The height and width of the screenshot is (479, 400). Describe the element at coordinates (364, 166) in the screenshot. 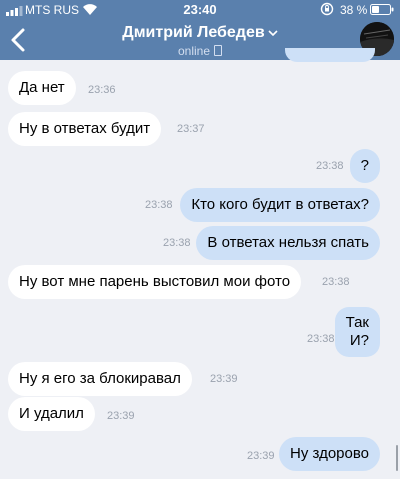

I see `message-bubble-outgoing: ?` at that location.